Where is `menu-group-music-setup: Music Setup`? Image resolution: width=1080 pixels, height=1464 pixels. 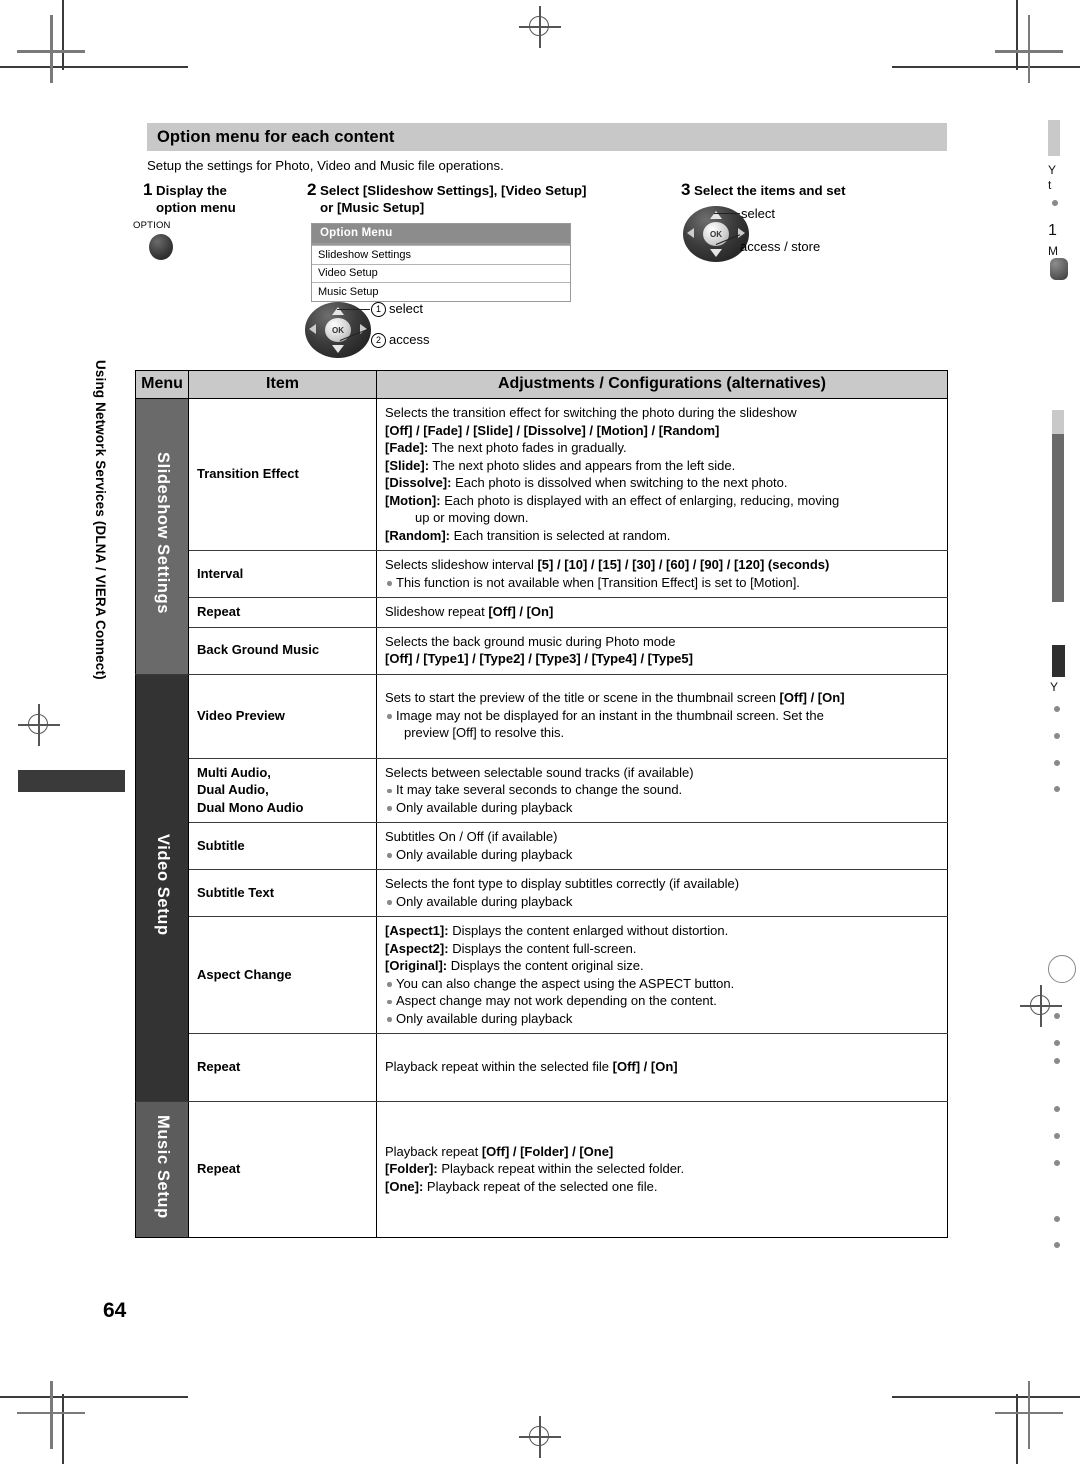 menu-group-music-setup: Music Setup is located at coordinates (162, 1169).